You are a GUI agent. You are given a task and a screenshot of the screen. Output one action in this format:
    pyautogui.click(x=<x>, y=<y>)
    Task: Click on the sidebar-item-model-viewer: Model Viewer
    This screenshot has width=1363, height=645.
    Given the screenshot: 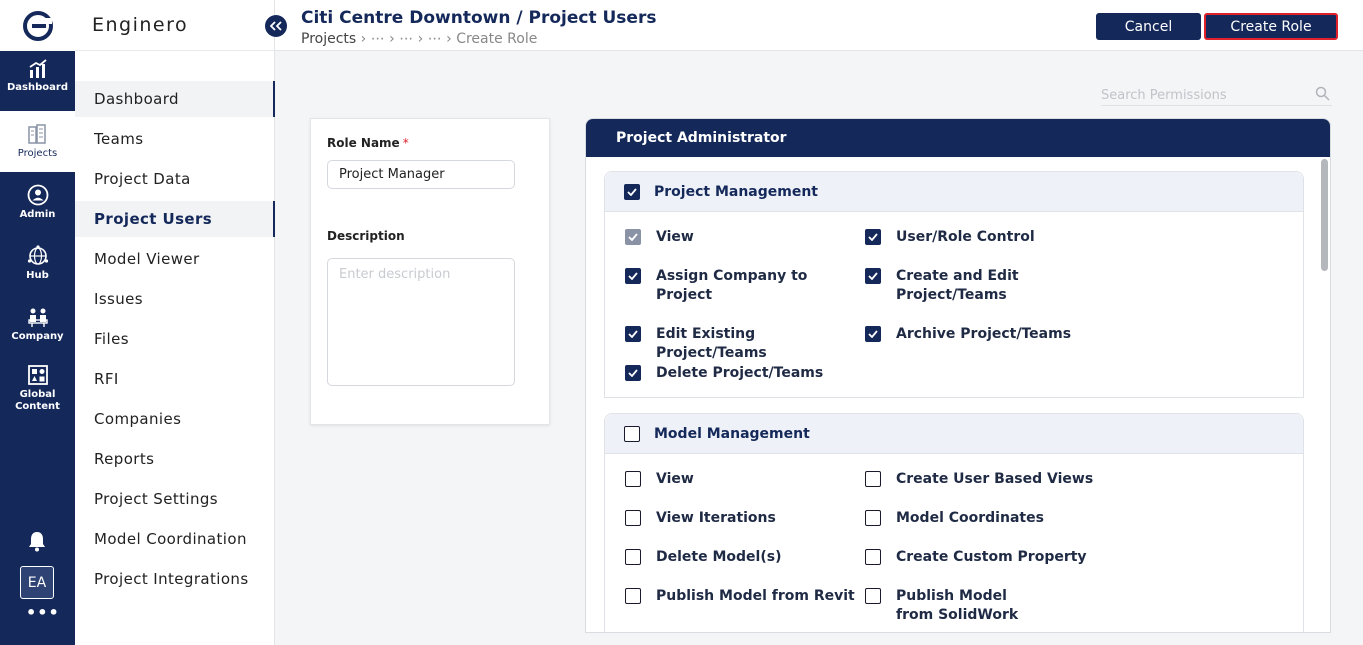 What is the action you would take?
    pyautogui.click(x=175, y=259)
    